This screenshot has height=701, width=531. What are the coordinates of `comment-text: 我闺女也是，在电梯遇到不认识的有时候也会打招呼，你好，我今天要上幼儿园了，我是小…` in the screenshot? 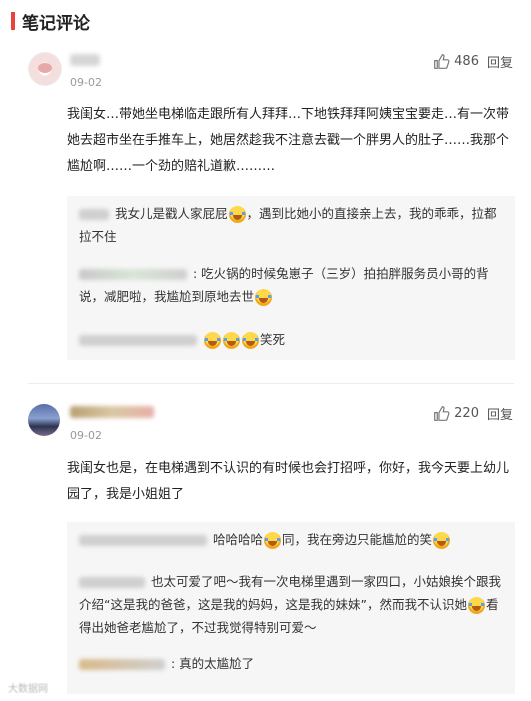 It's located at (288, 481).